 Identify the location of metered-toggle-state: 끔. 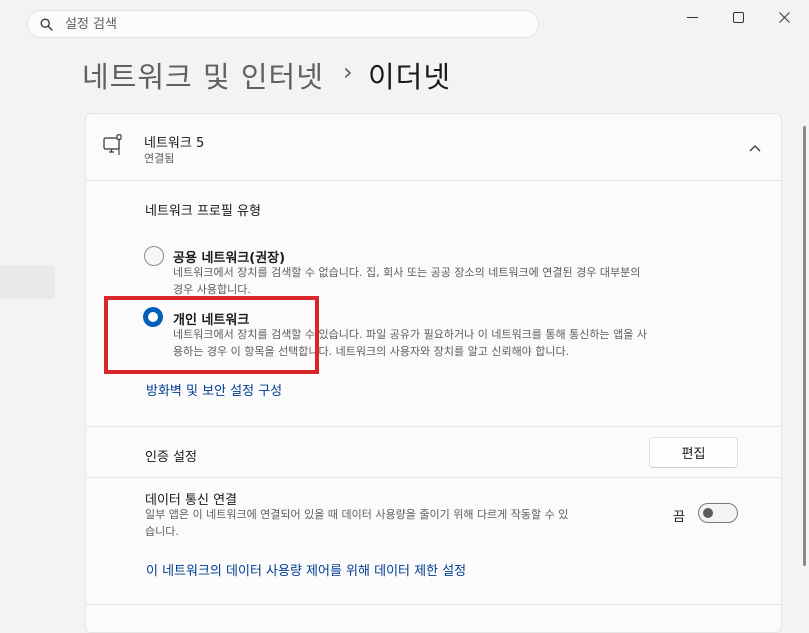
(679, 517).